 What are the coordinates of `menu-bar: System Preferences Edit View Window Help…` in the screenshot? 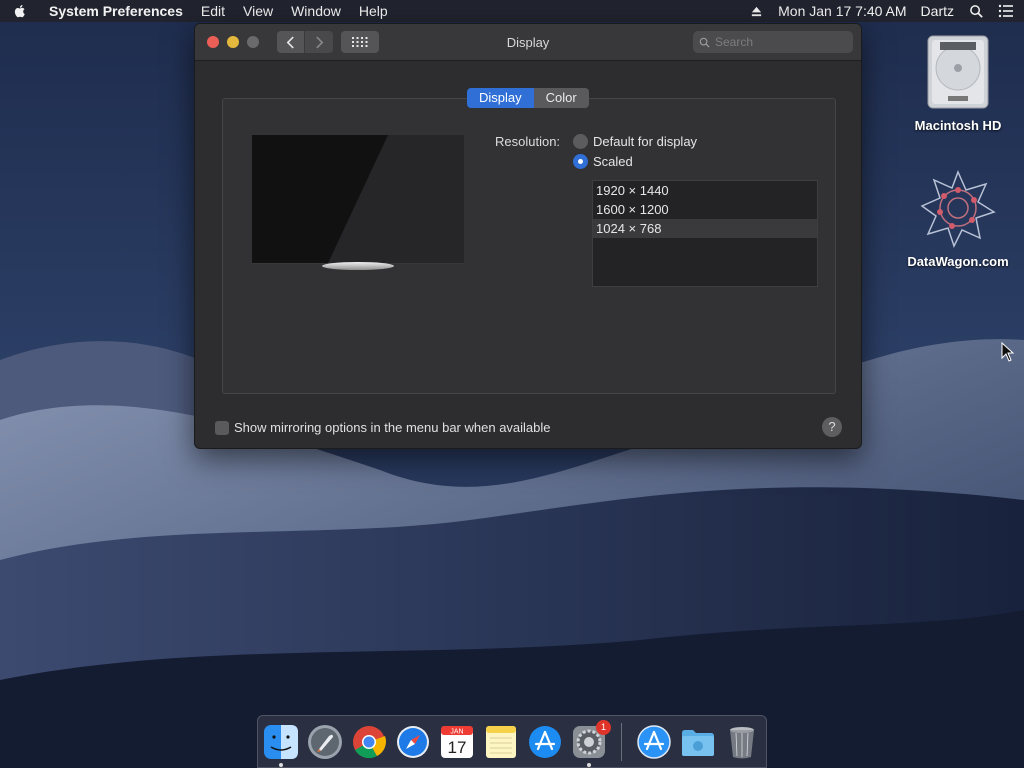 It's located at (512, 11).